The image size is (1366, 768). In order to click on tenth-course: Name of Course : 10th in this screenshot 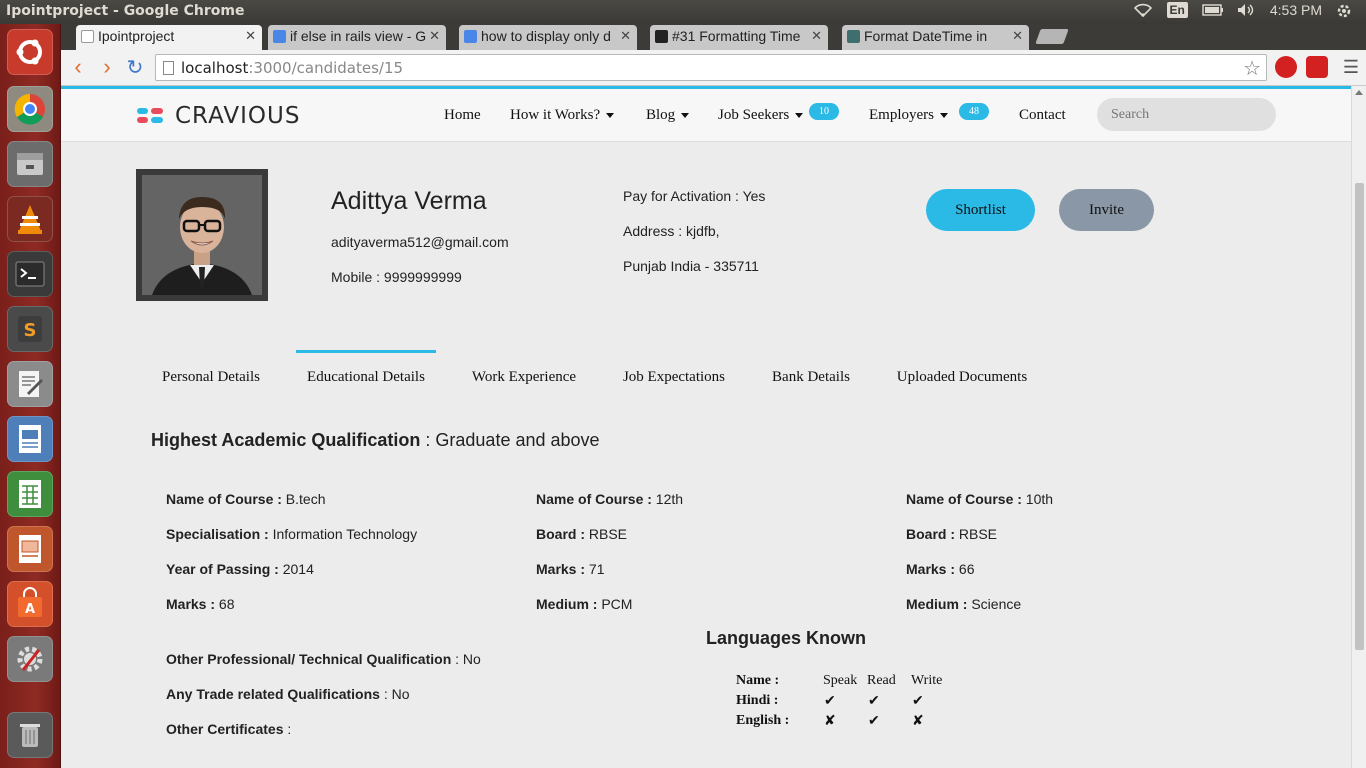, I will do `click(980, 499)`.